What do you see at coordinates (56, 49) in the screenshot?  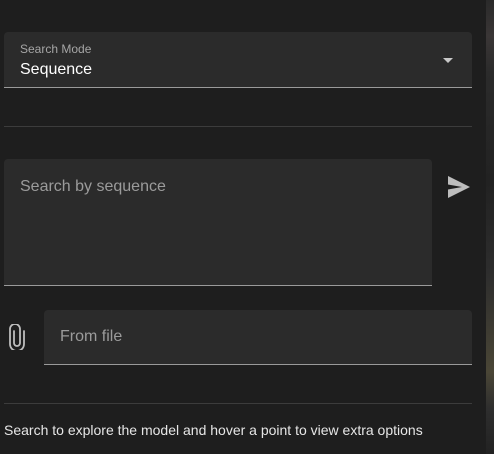 I see `search-mode-label: Search Mode` at bounding box center [56, 49].